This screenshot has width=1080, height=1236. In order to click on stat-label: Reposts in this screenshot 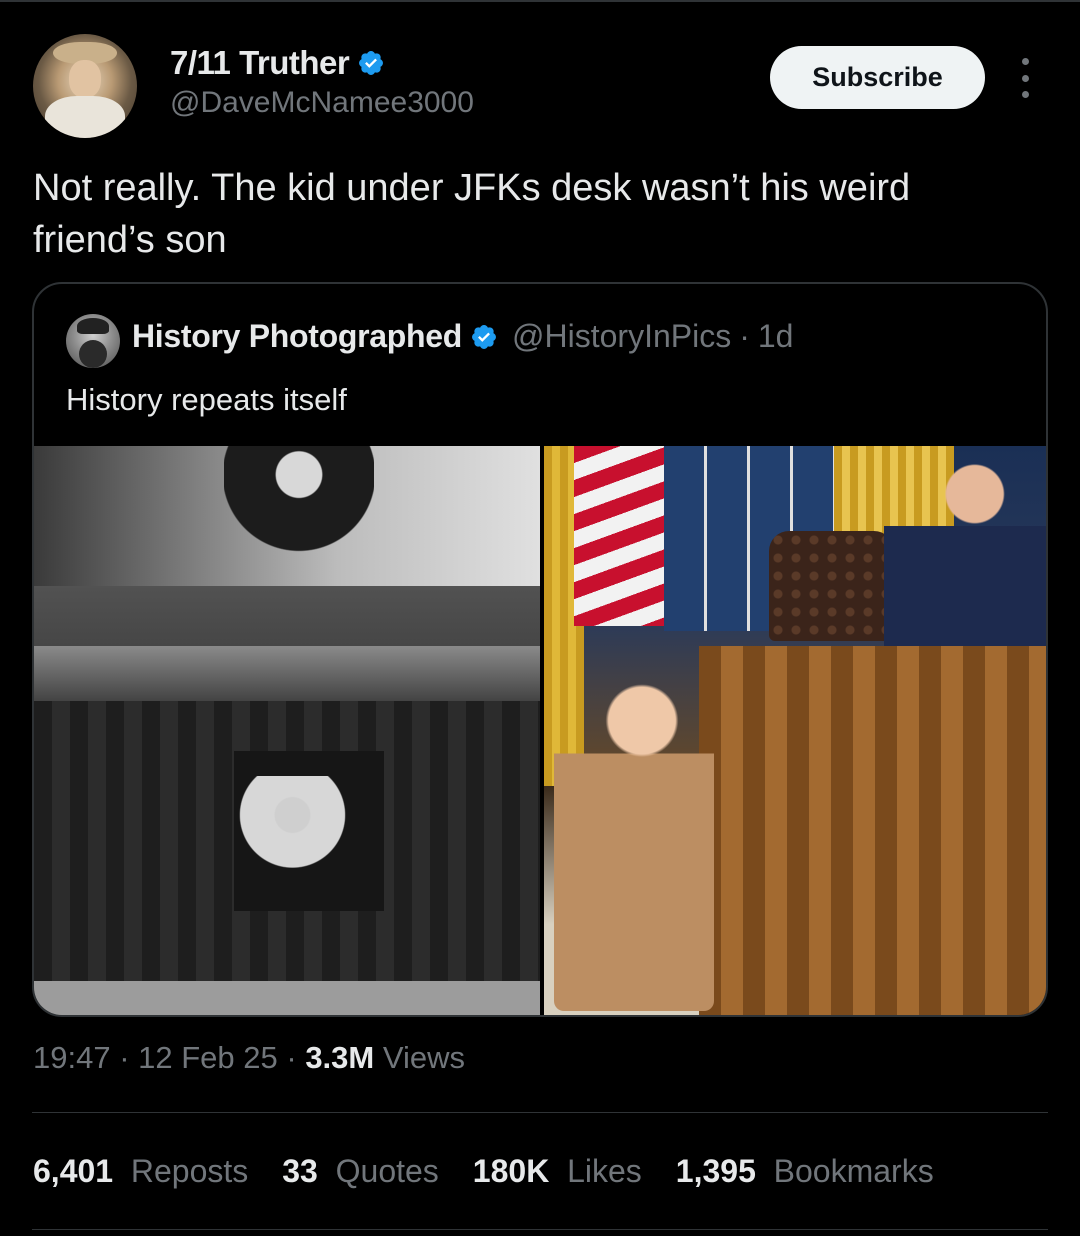, I will do `click(189, 1171)`.